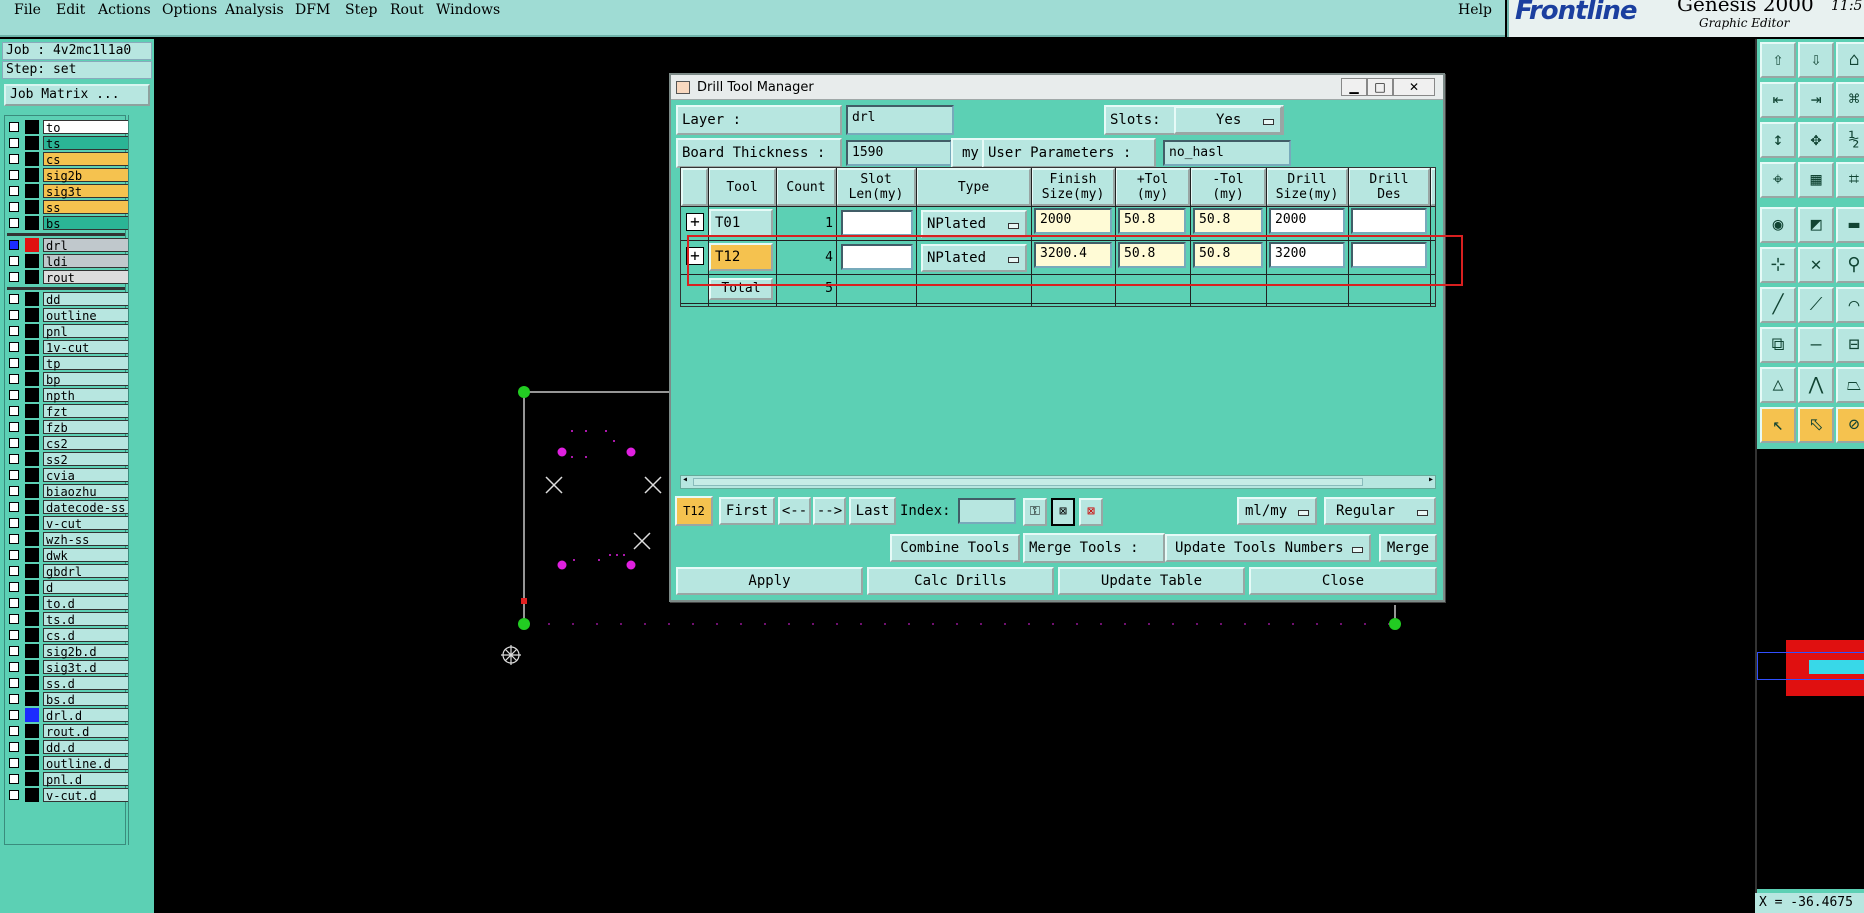 This screenshot has height=913, width=1864. Describe the element at coordinates (361, 10) in the screenshot. I see `menu-step: Step` at that location.